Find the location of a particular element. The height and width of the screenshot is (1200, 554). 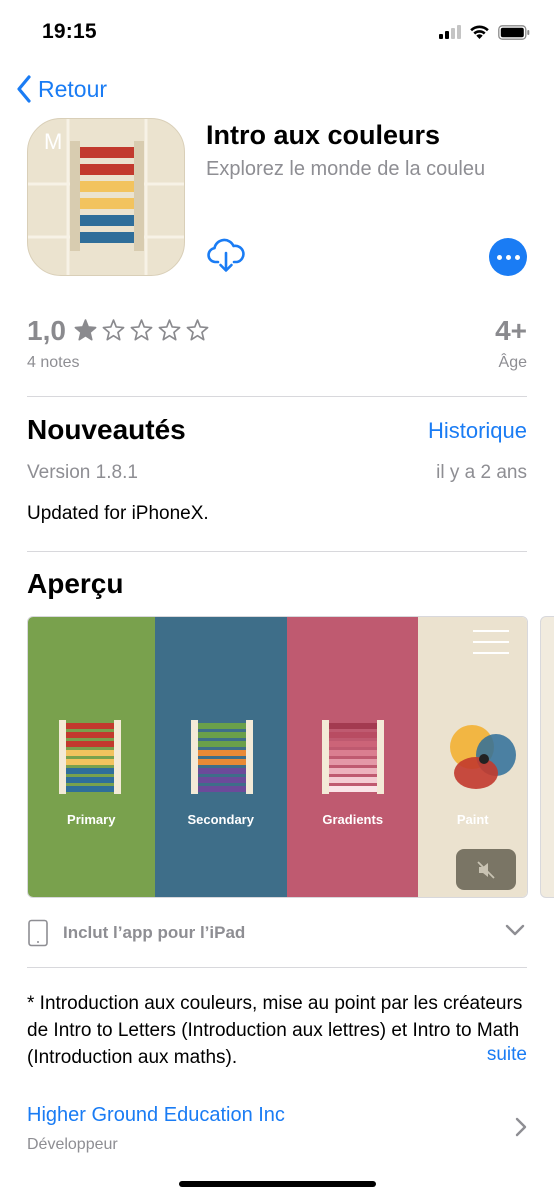

more-dots-icon is located at coordinates (499, 257).